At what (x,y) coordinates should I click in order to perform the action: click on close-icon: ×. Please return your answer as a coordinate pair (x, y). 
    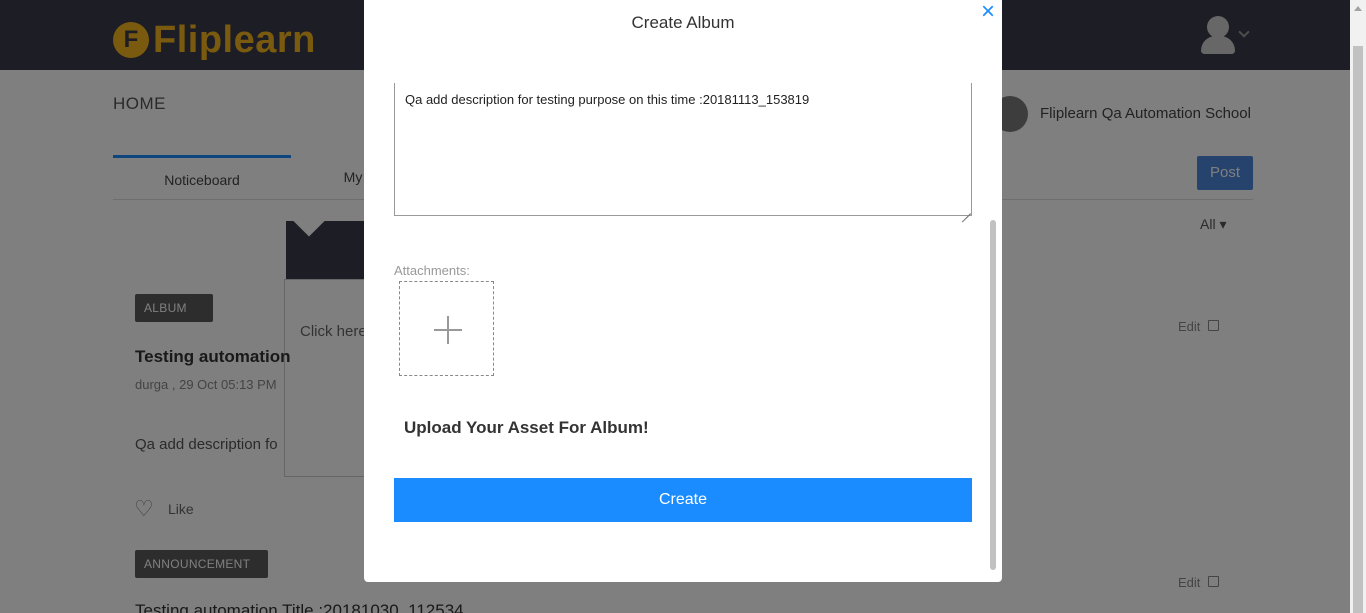
    Looking at the image, I should click on (988, 12).